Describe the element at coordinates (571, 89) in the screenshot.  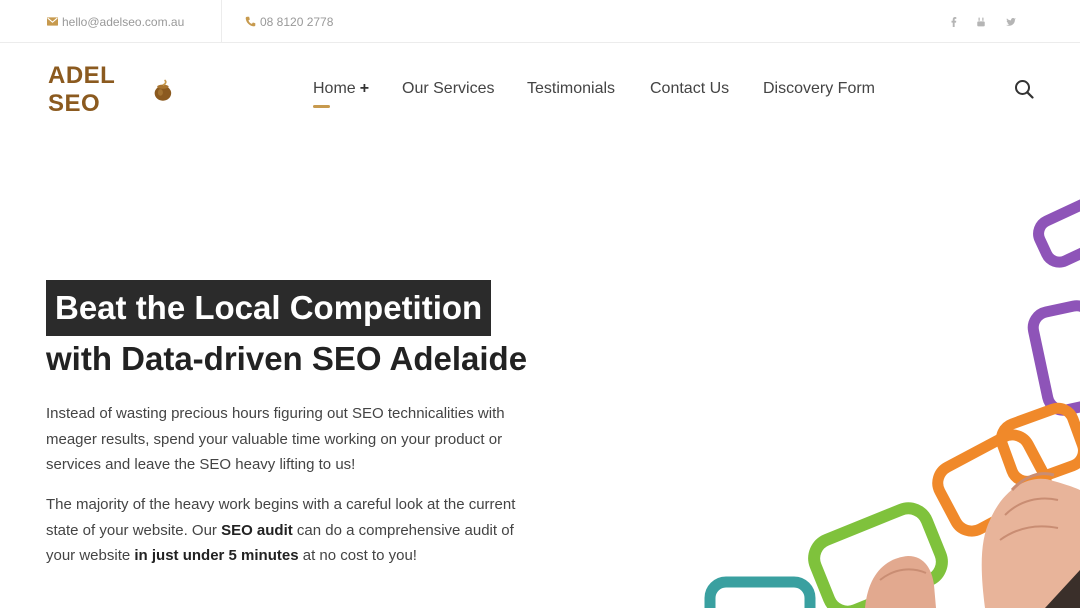
I see `nav-item-testimonials: Testimonials` at that location.